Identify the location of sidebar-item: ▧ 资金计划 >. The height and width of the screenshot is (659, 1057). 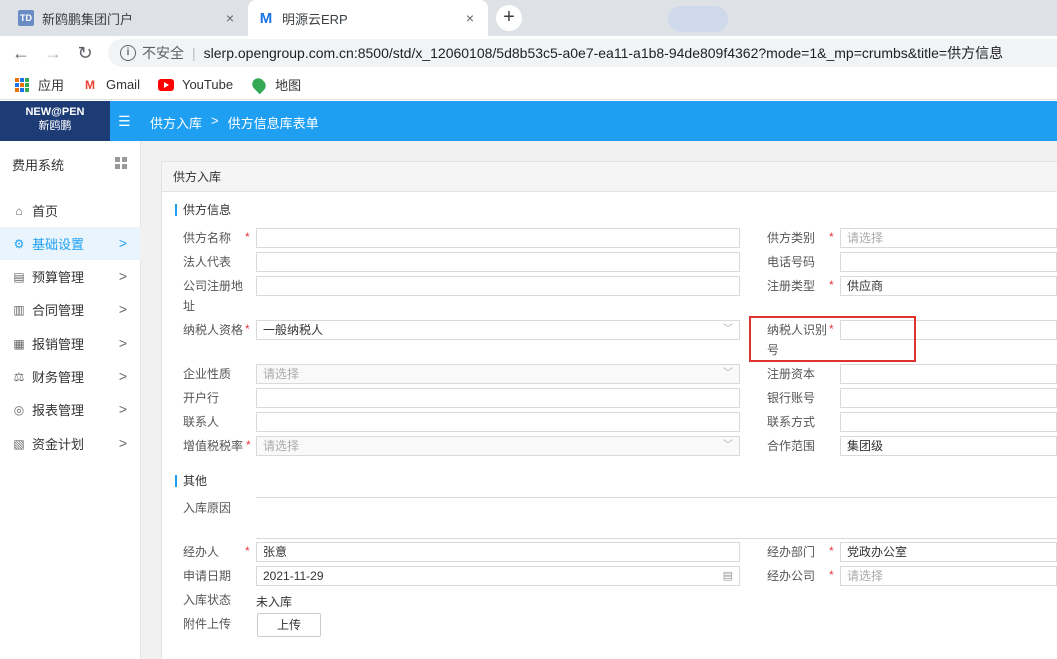
(70, 443).